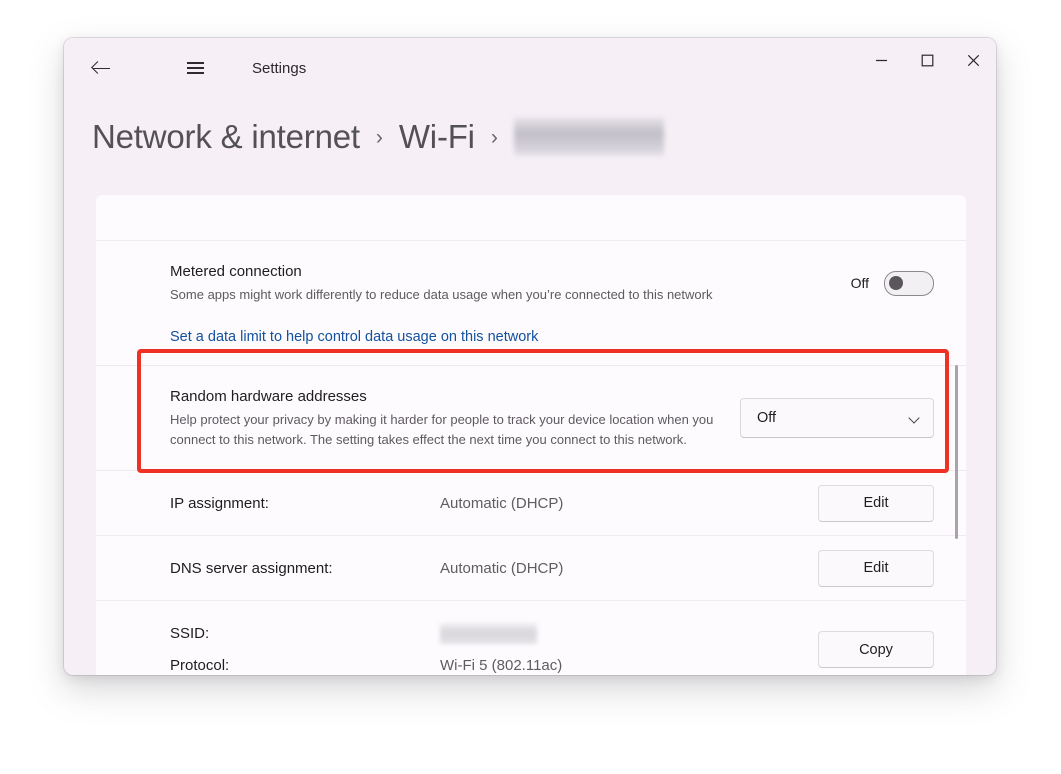 Image resolution: width=1061 pixels, height=774 pixels. Describe the element at coordinates (502, 568) in the screenshot. I see `dns-assignment-value: Automatic (DHCP)` at that location.